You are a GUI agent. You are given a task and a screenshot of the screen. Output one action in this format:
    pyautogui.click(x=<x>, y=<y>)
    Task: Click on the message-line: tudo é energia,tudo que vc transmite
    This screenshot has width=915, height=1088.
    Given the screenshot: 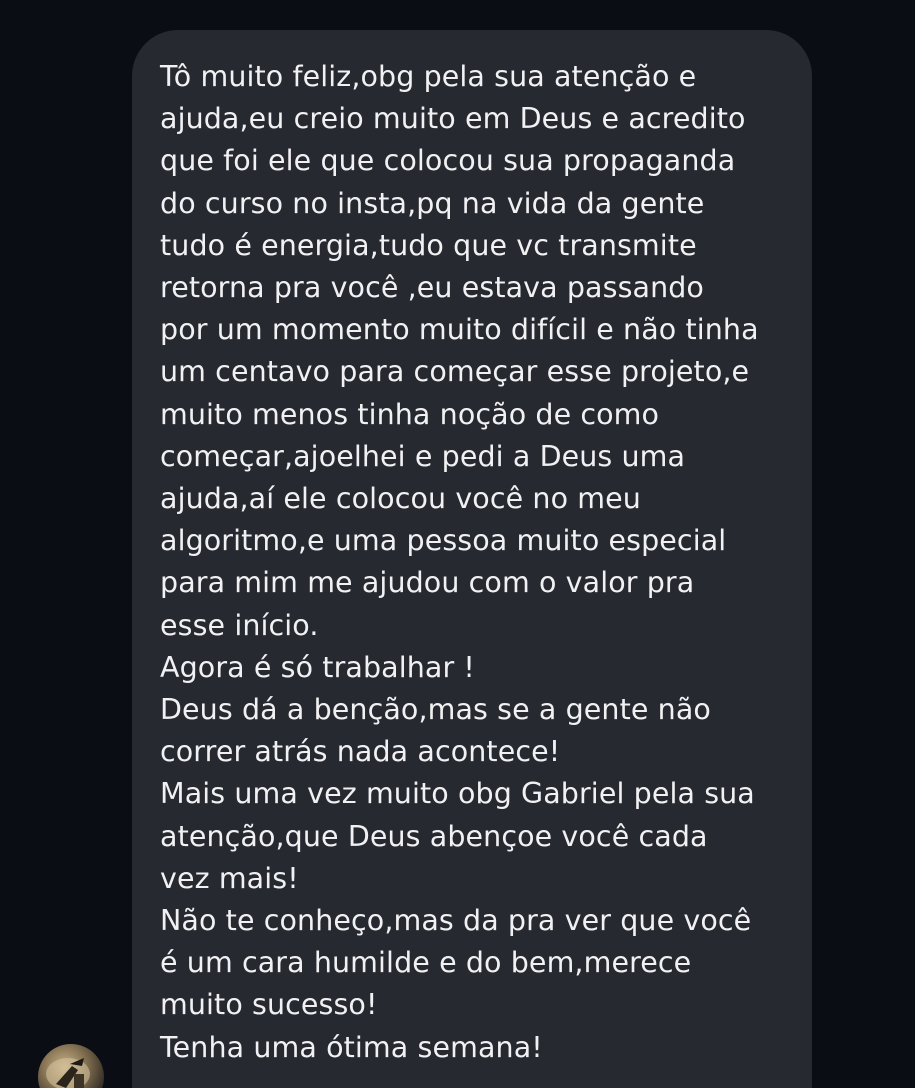 What is the action you would take?
    pyautogui.click(x=428, y=245)
    